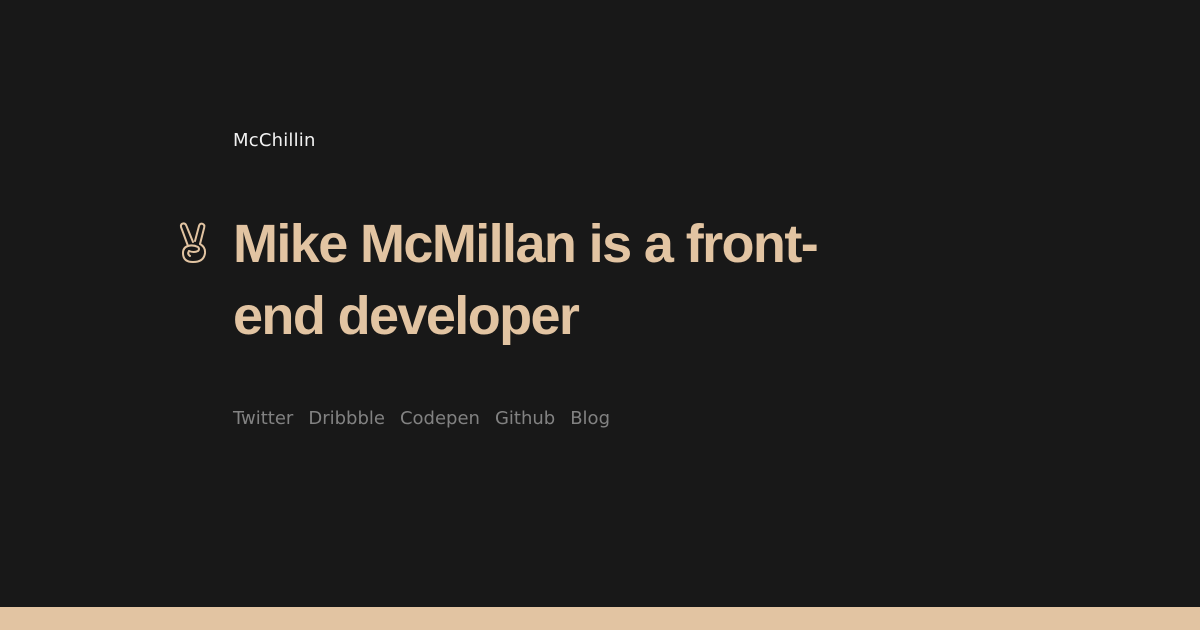 This screenshot has height=630, width=1200. Describe the element at coordinates (526, 280) in the screenshot. I see `hero-headline: Mike McMillan is a front-end developer` at that location.